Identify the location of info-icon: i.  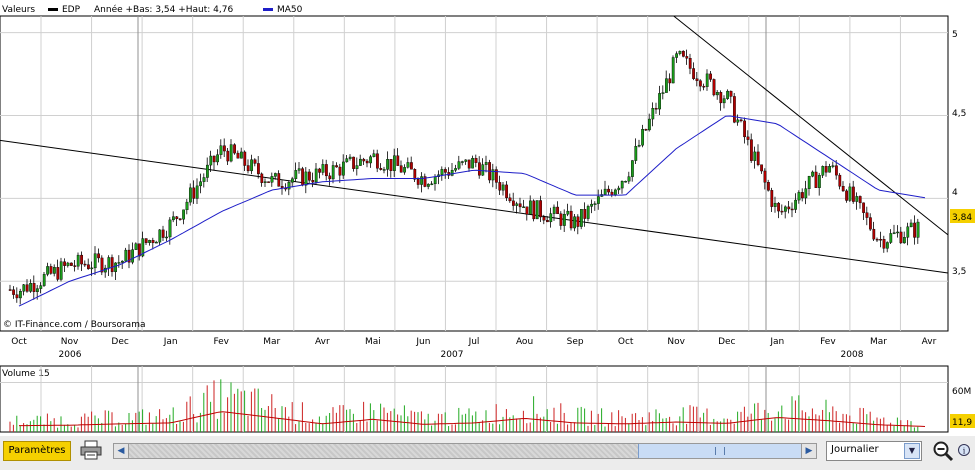
(964, 450).